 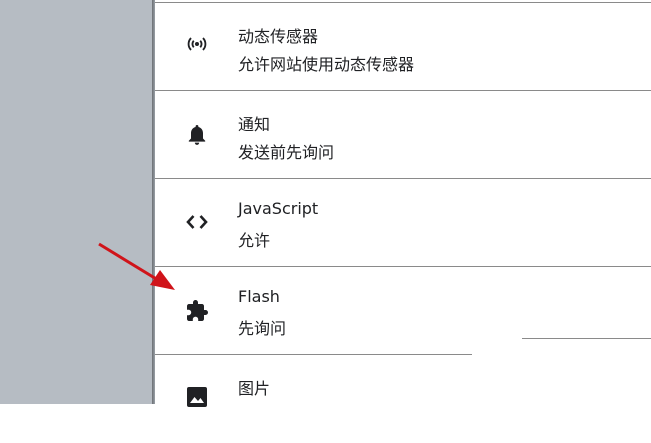 What do you see at coordinates (326, 64) in the screenshot?
I see `setting-subtitle: 允许网站使用动态传感器` at bounding box center [326, 64].